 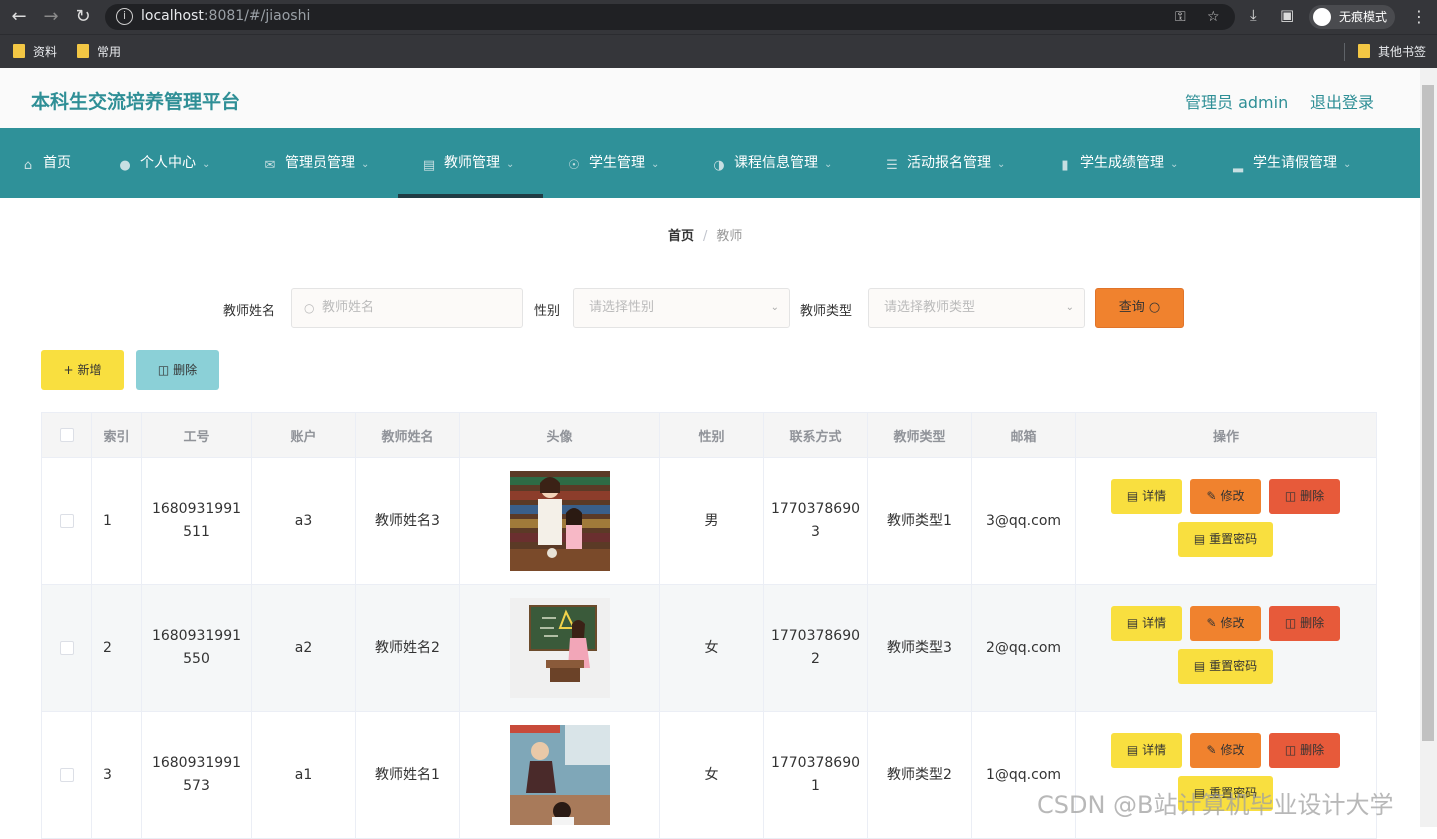 I want to click on incognito-badge: 无痕模式, so click(x=1352, y=17).